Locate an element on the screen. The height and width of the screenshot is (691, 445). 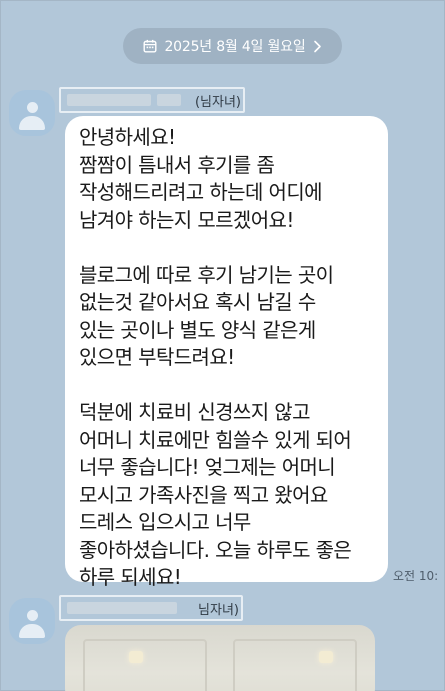
message-line: 짬짬이 틈내서 후기를 좀 is located at coordinates (177, 164).